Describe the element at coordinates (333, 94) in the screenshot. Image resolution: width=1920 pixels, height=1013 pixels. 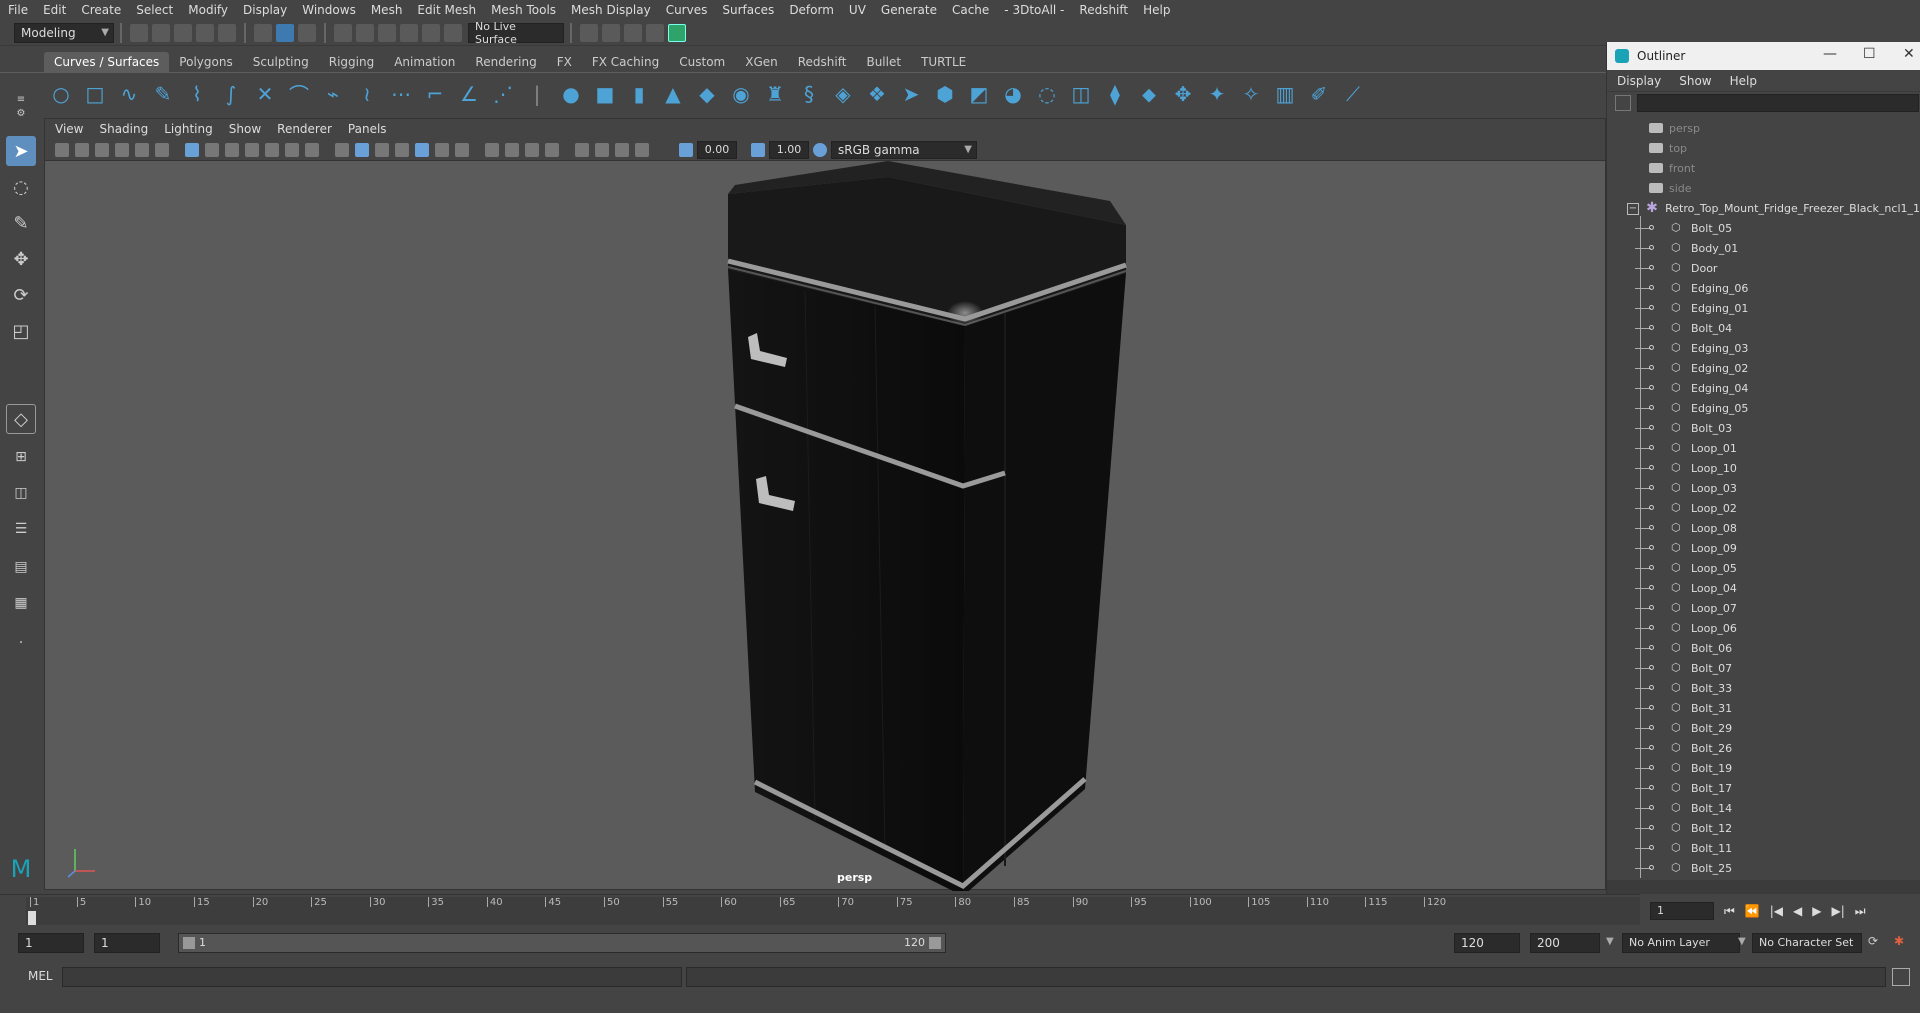
I see `detach-curve-icon: ⌁` at that location.